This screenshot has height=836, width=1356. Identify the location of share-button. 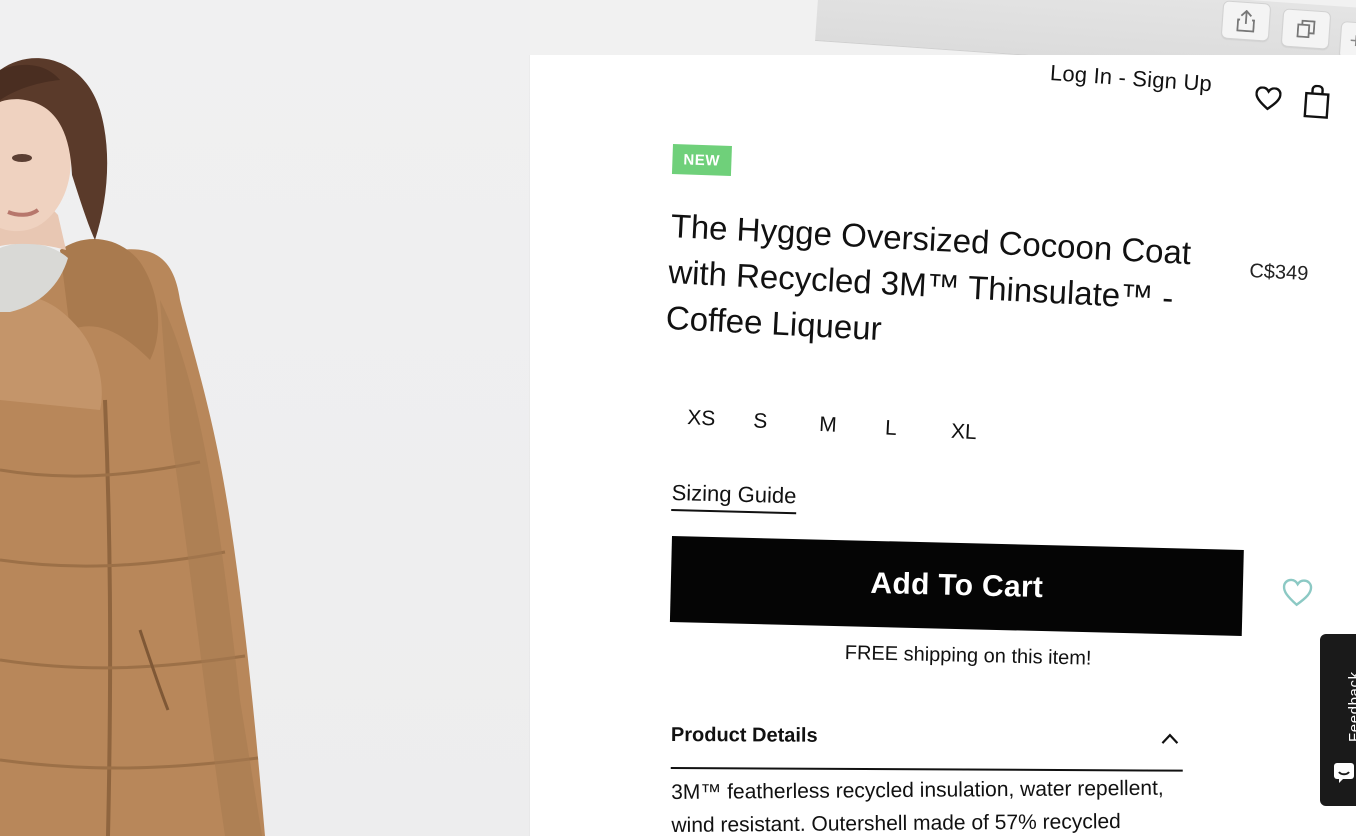
(1246, 21).